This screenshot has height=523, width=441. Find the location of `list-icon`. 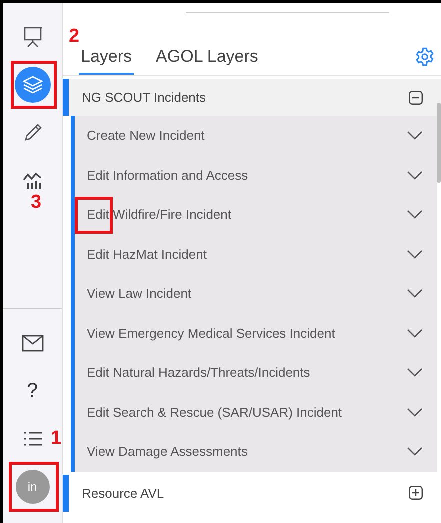

list-icon is located at coordinates (32, 439).